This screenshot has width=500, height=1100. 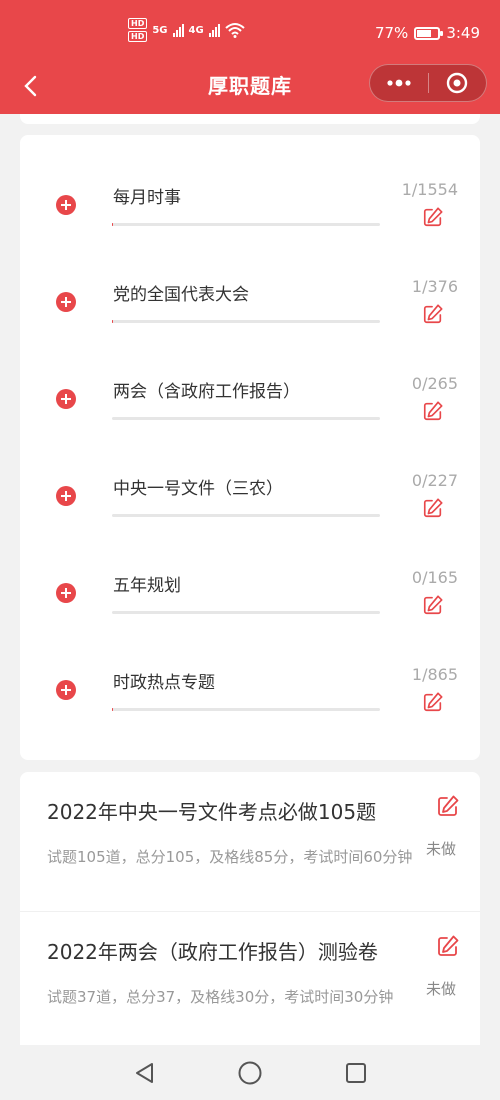 I want to click on exam-title: 2022年两会（政府工作报告）测验卷, so click(x=232, y=950).